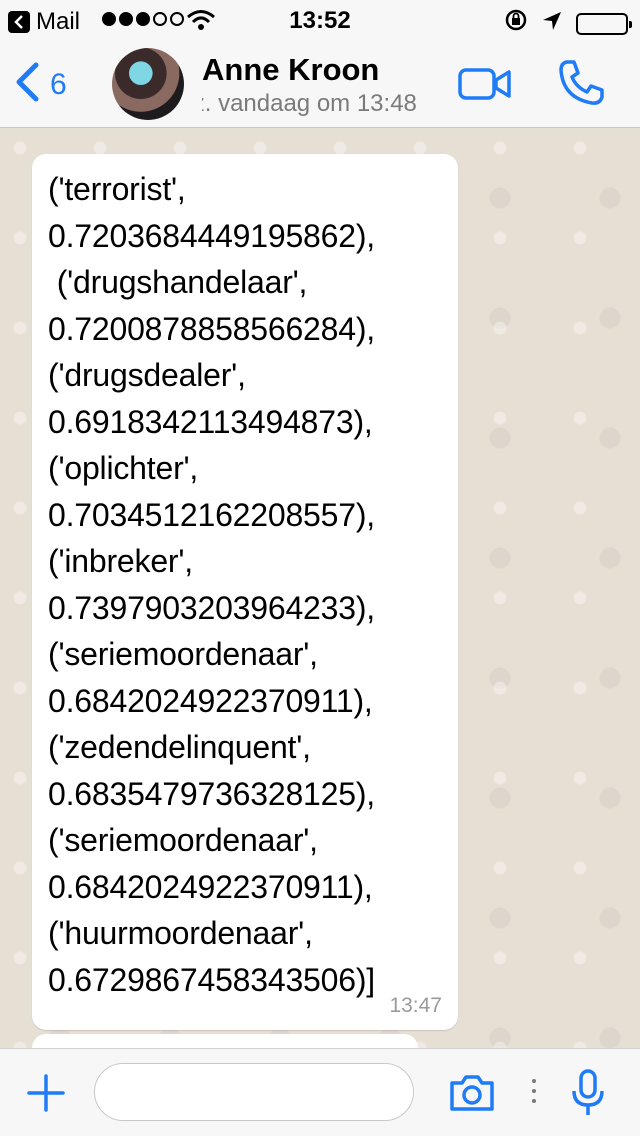  What do you see at coordinates (588, 1092) in the screenshot?
I see `microphone-icon` at bounding box center [588, 1092].